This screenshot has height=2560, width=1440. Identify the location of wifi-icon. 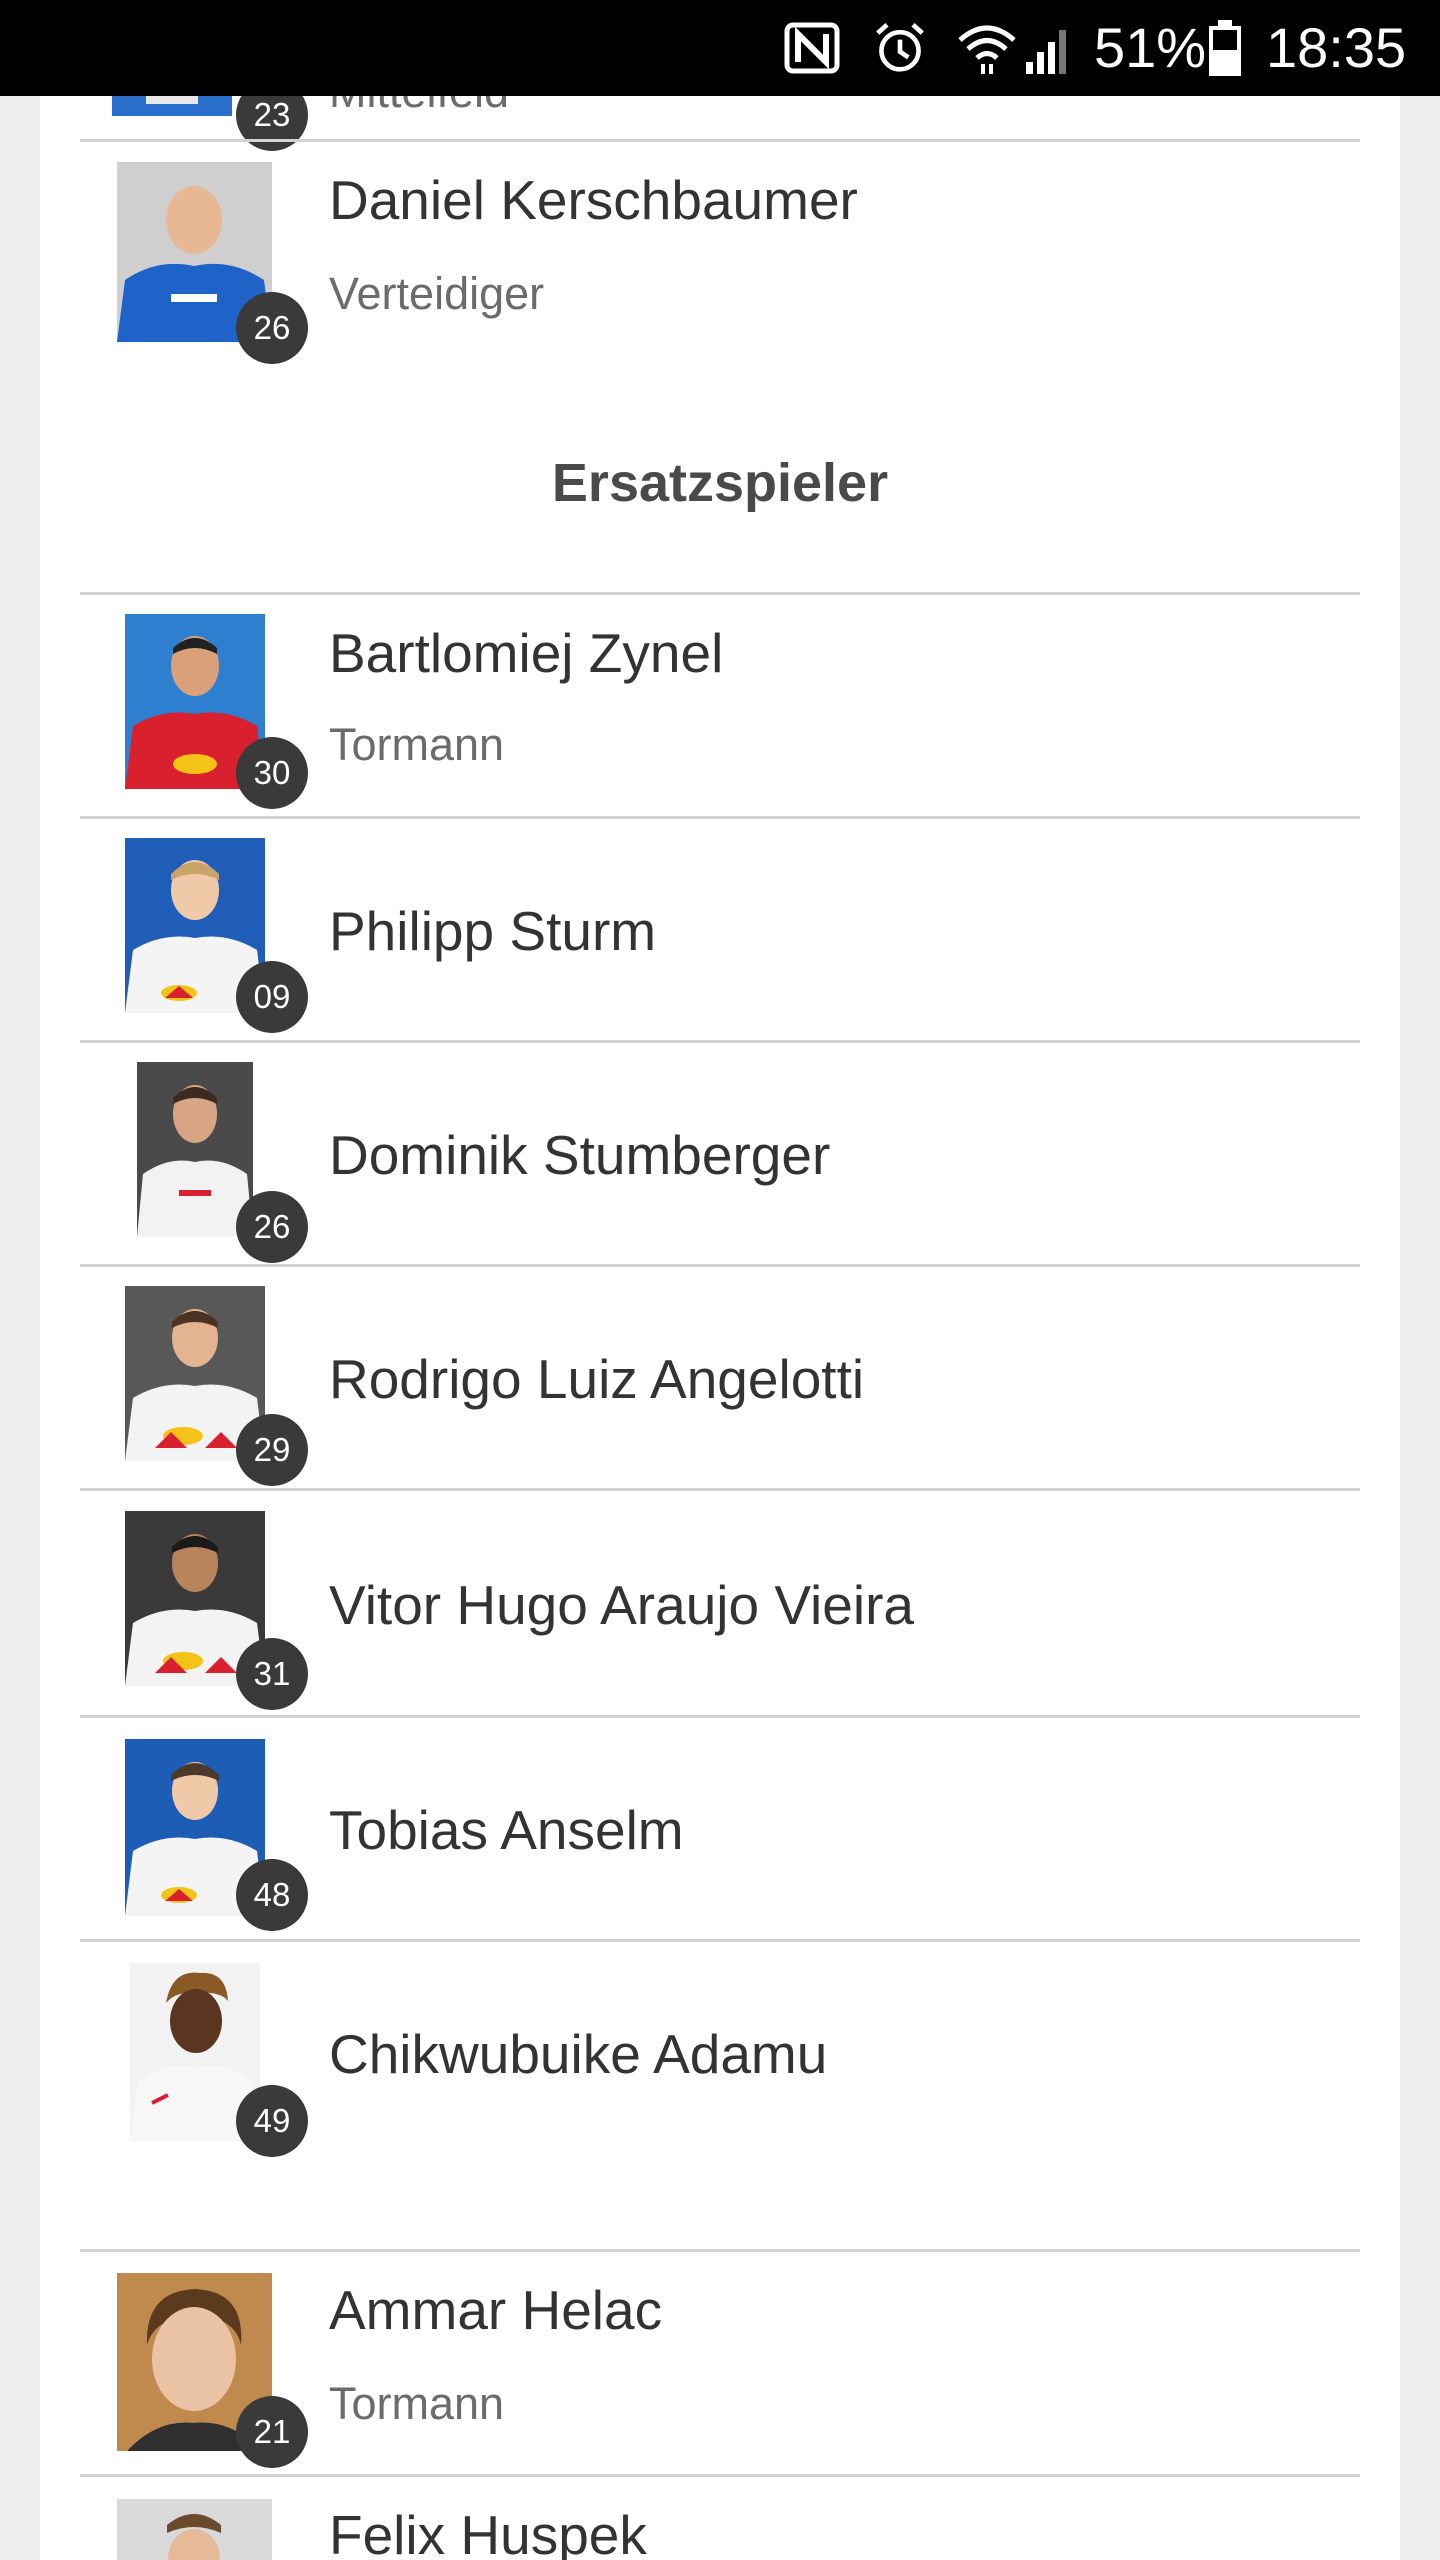
(987, 49).